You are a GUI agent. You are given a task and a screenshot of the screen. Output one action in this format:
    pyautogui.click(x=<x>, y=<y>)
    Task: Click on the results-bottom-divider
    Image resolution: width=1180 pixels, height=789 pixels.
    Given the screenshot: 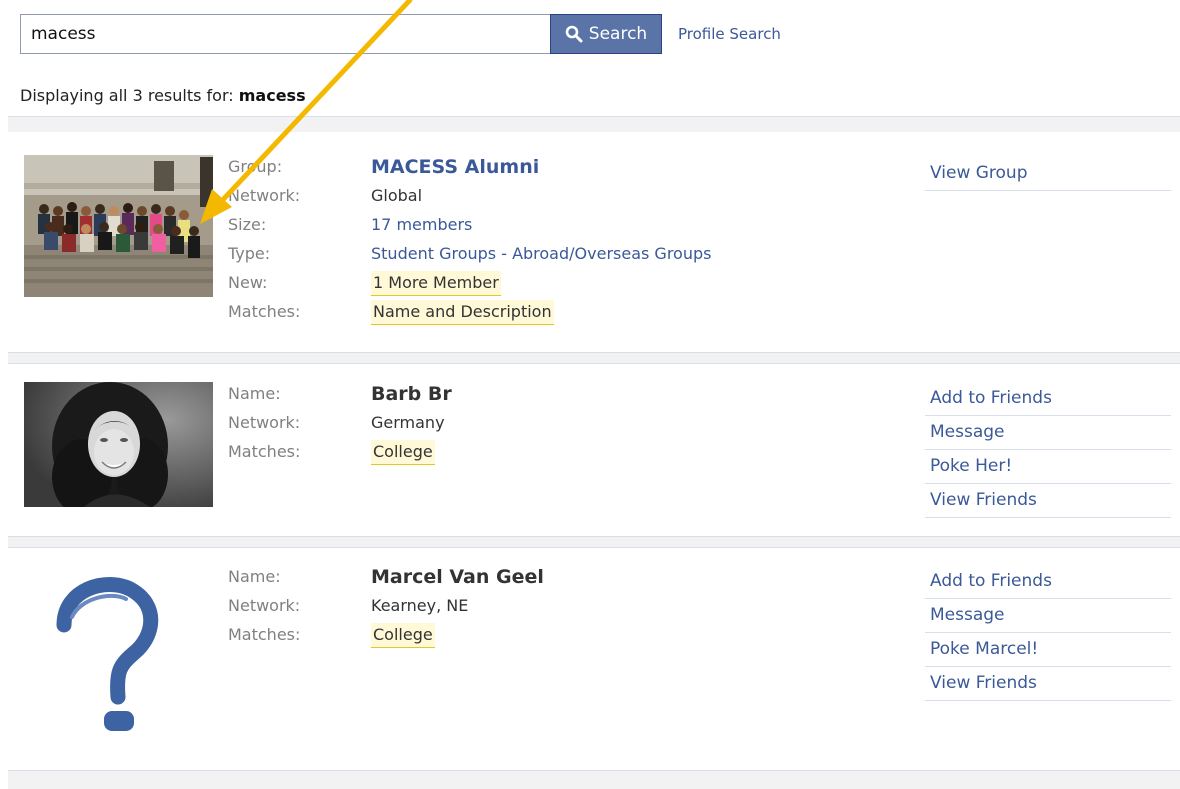 What is the action you would take?
    pyautogui.click(x=594, y=779)
    